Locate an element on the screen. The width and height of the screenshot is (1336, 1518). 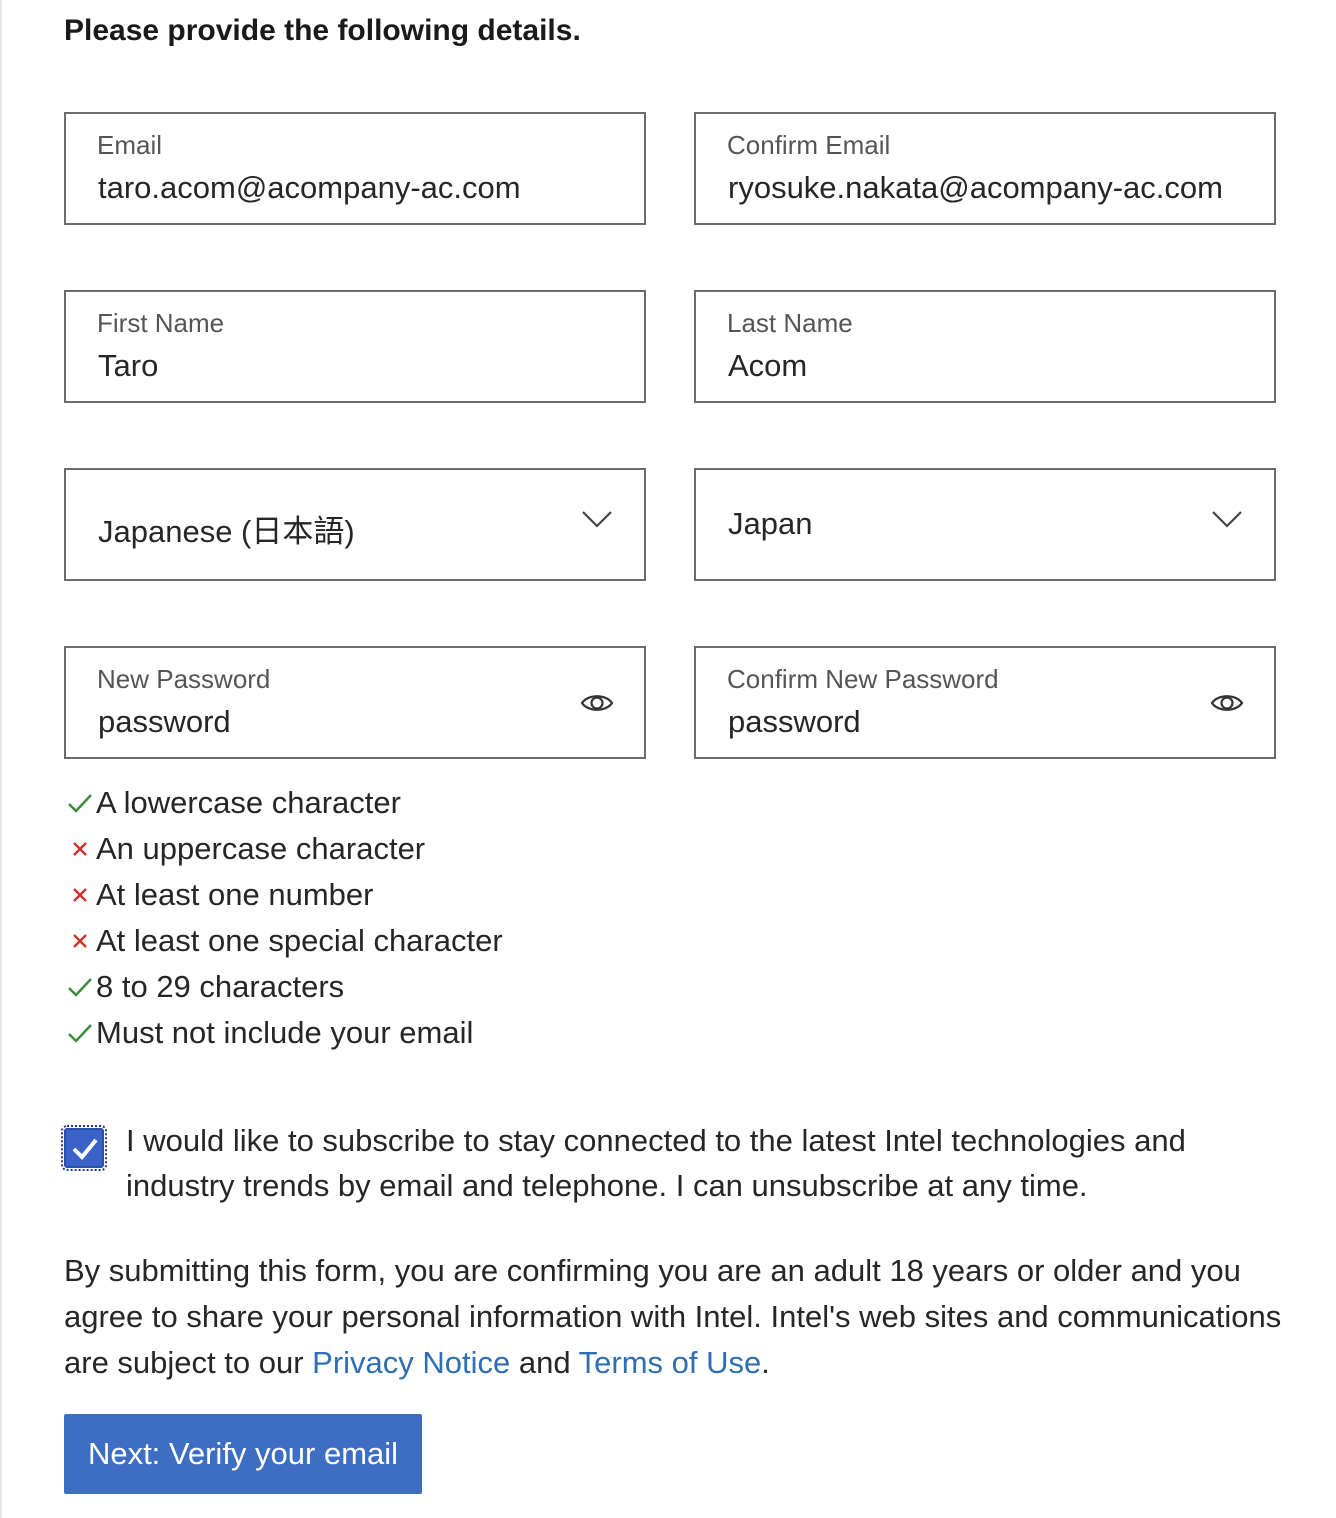
password-rule-text: Must not include your email is located at coordinates (285, 1032).